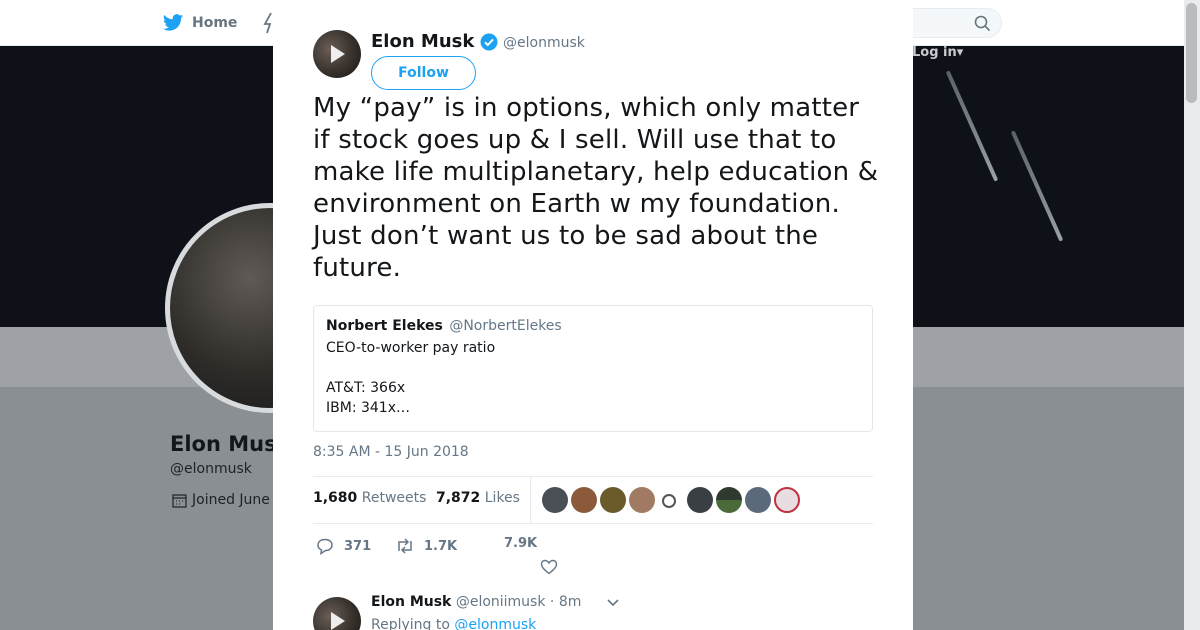 This screenshot has width=1200, height=630. I want to click on reply-icon, so click(325, 547).